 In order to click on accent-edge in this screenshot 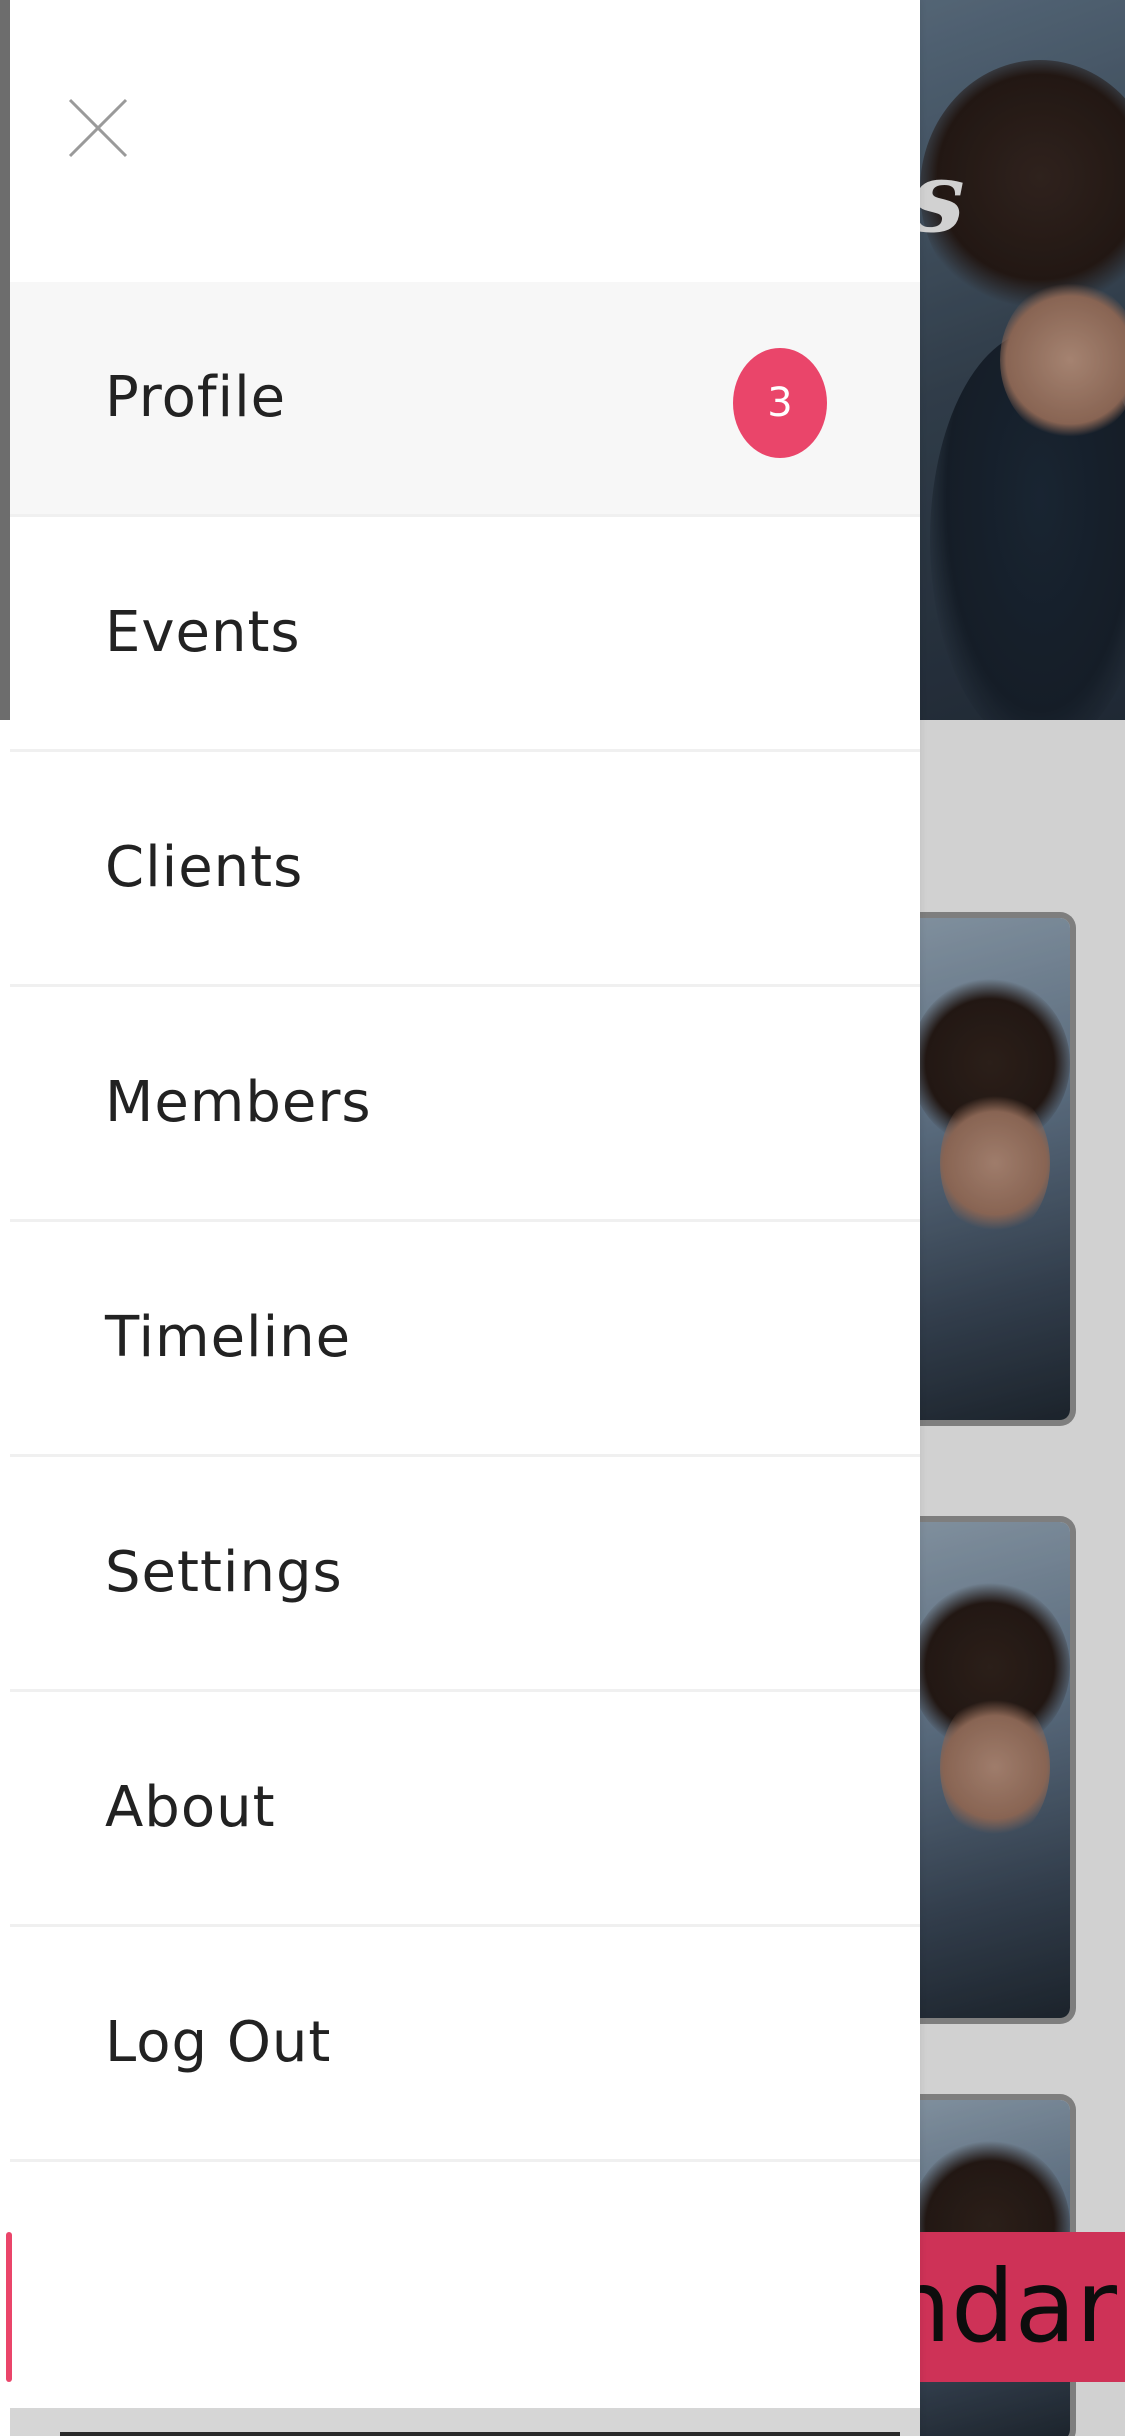, I will do `click(9, 2307)`.